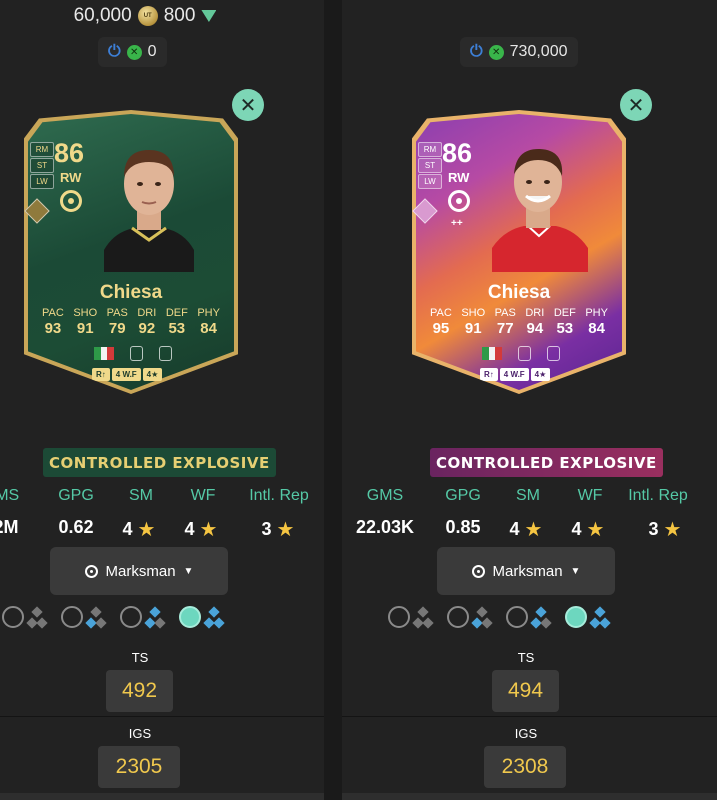 This screenshot has width=717, height=800. Describe the element at coordinates (525, 691) in the screenshot. I see `ts-value: 494` at that location.